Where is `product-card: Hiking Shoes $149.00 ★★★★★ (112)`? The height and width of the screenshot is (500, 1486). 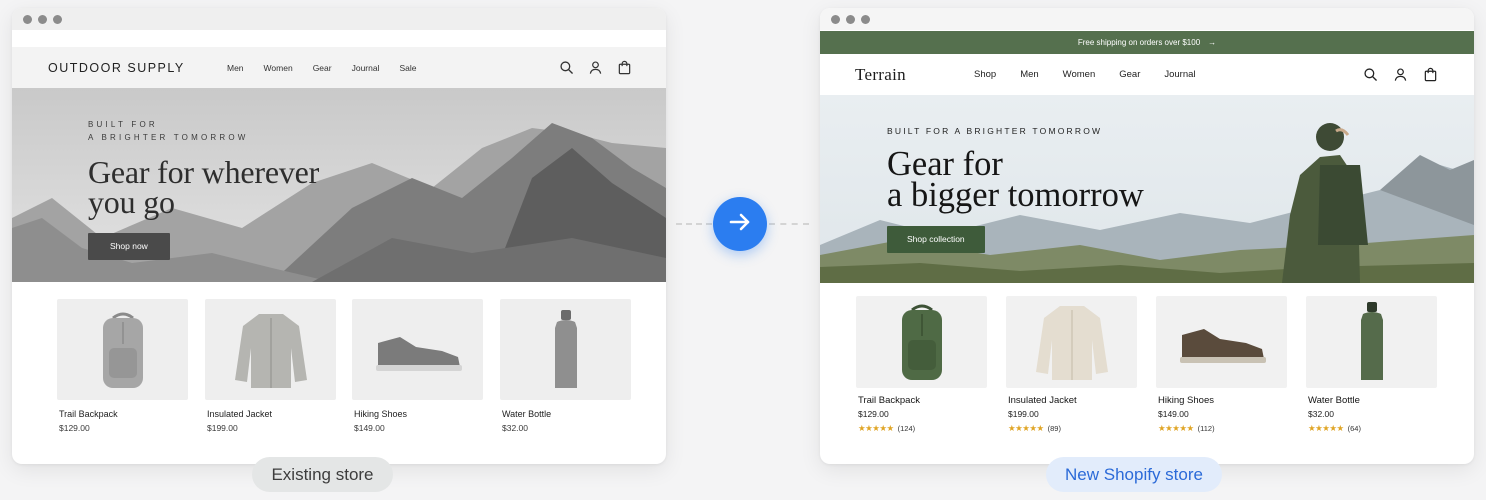 product-card: Hiking Shoes $149.00 ★★★★★ (112) is located at coordinates (1221, 365).